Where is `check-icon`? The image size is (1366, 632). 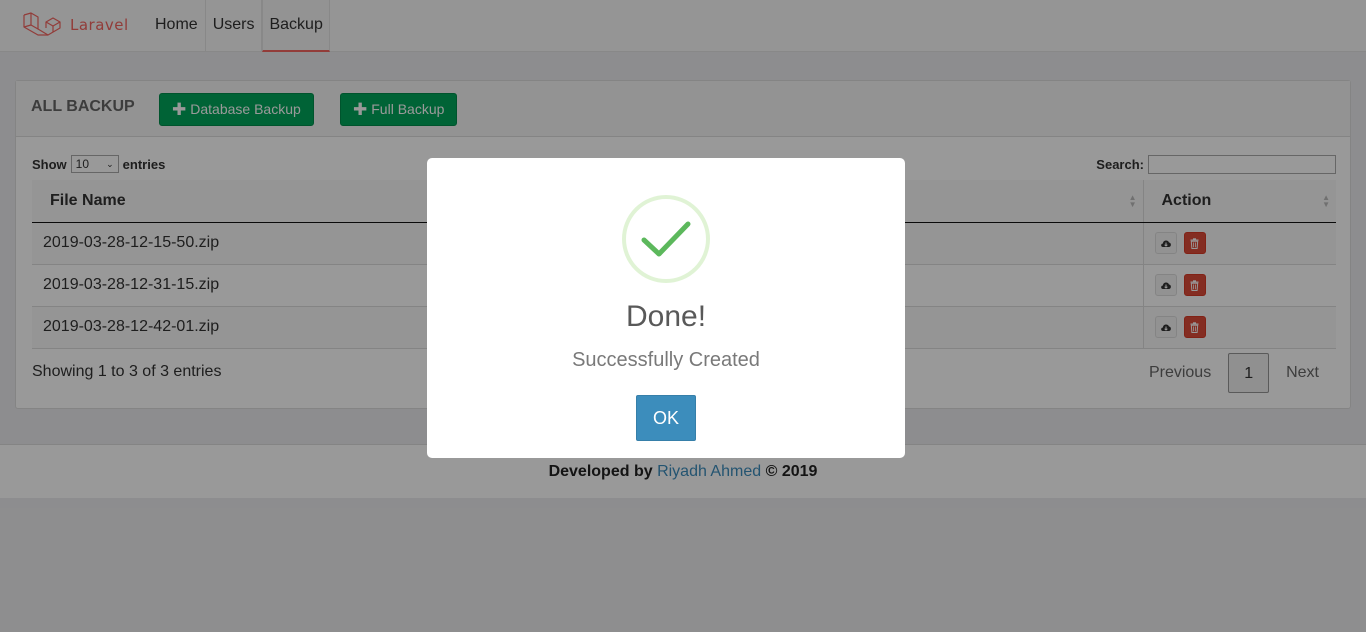 check-icon is located at coordinates (666, 239).